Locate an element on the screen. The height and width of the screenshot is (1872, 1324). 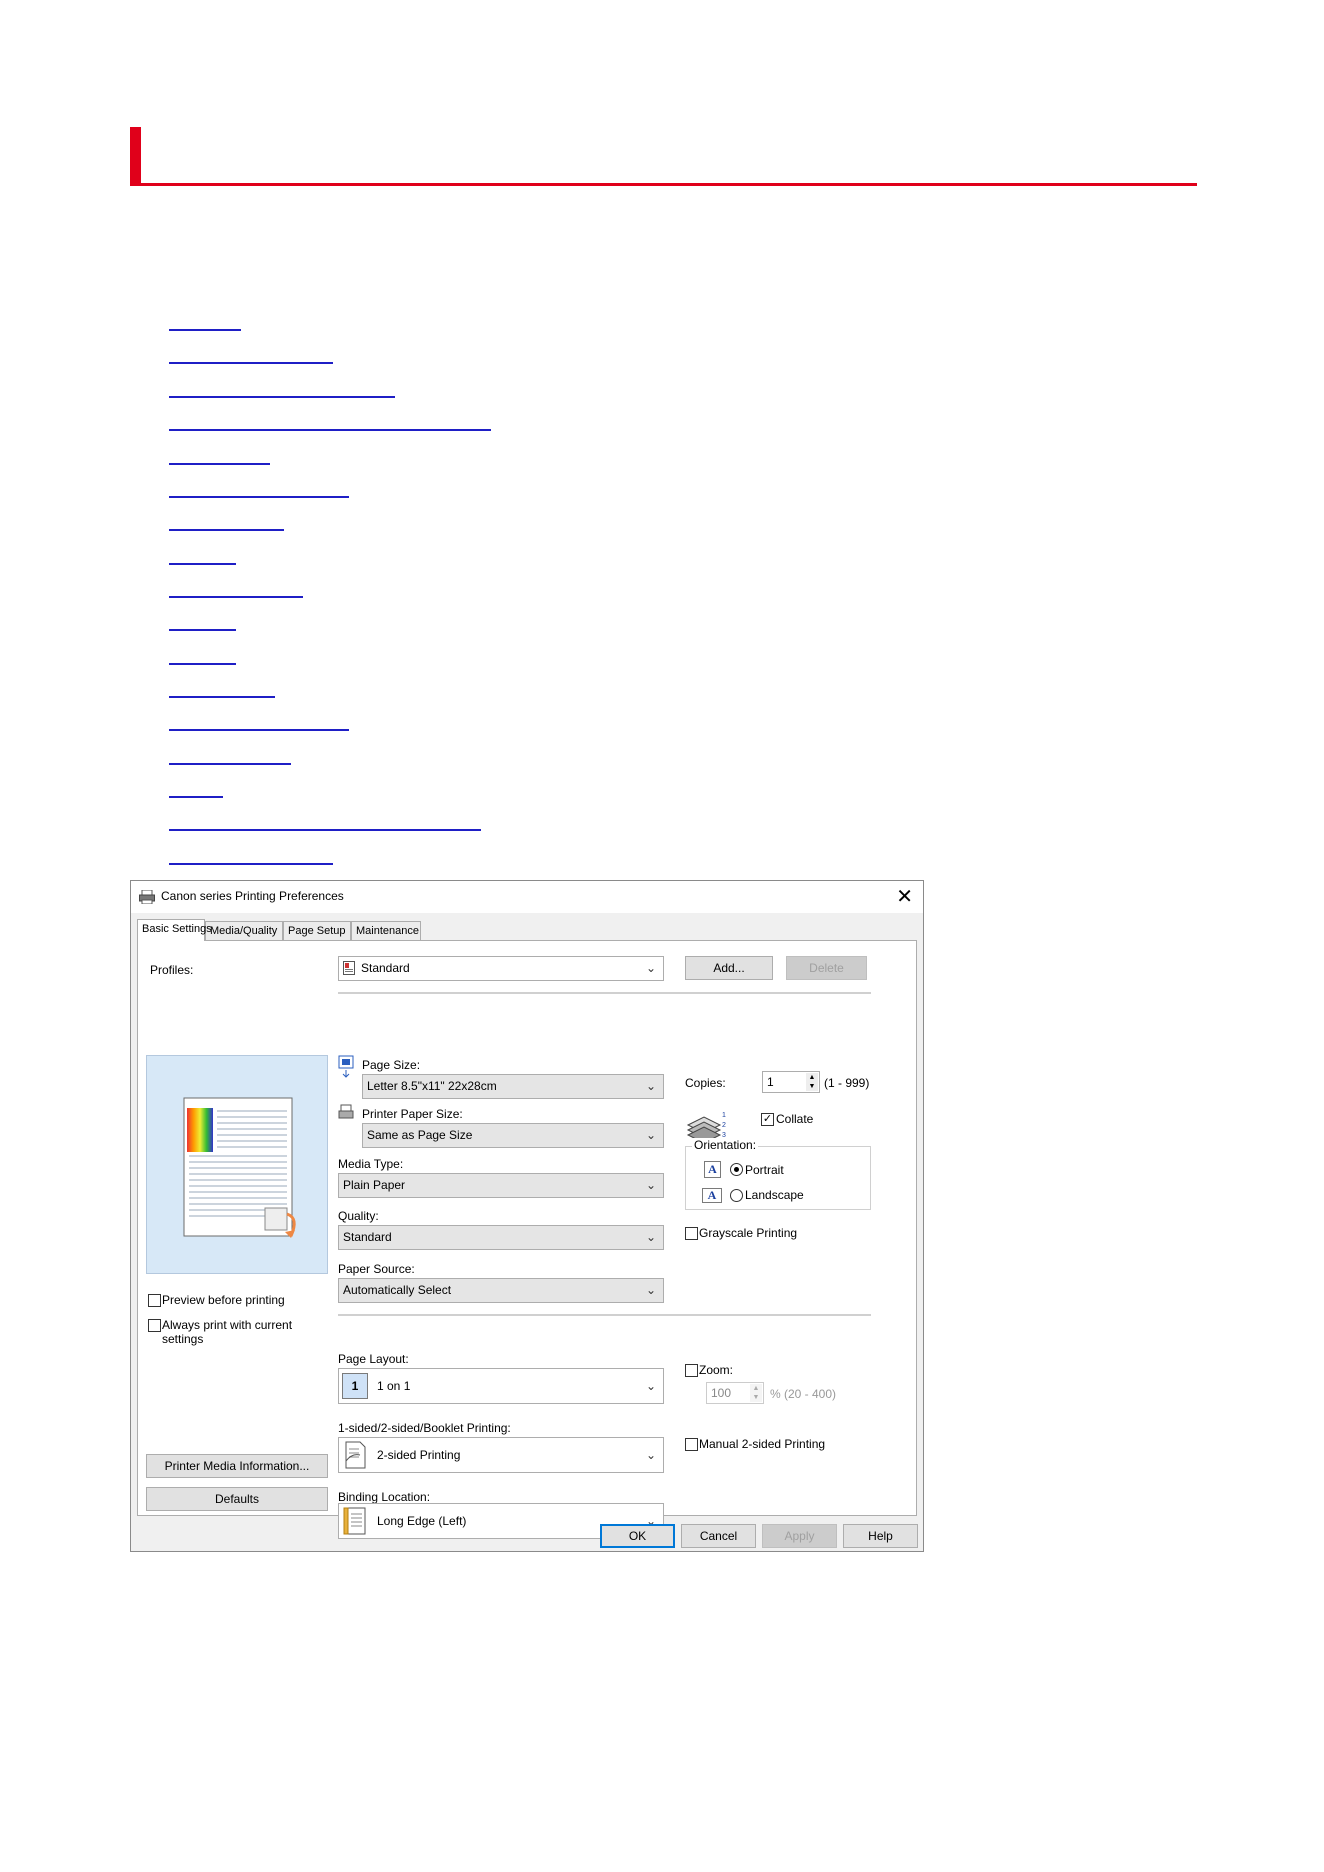
apply-button: Apply is located at coordinates (799, 1536).